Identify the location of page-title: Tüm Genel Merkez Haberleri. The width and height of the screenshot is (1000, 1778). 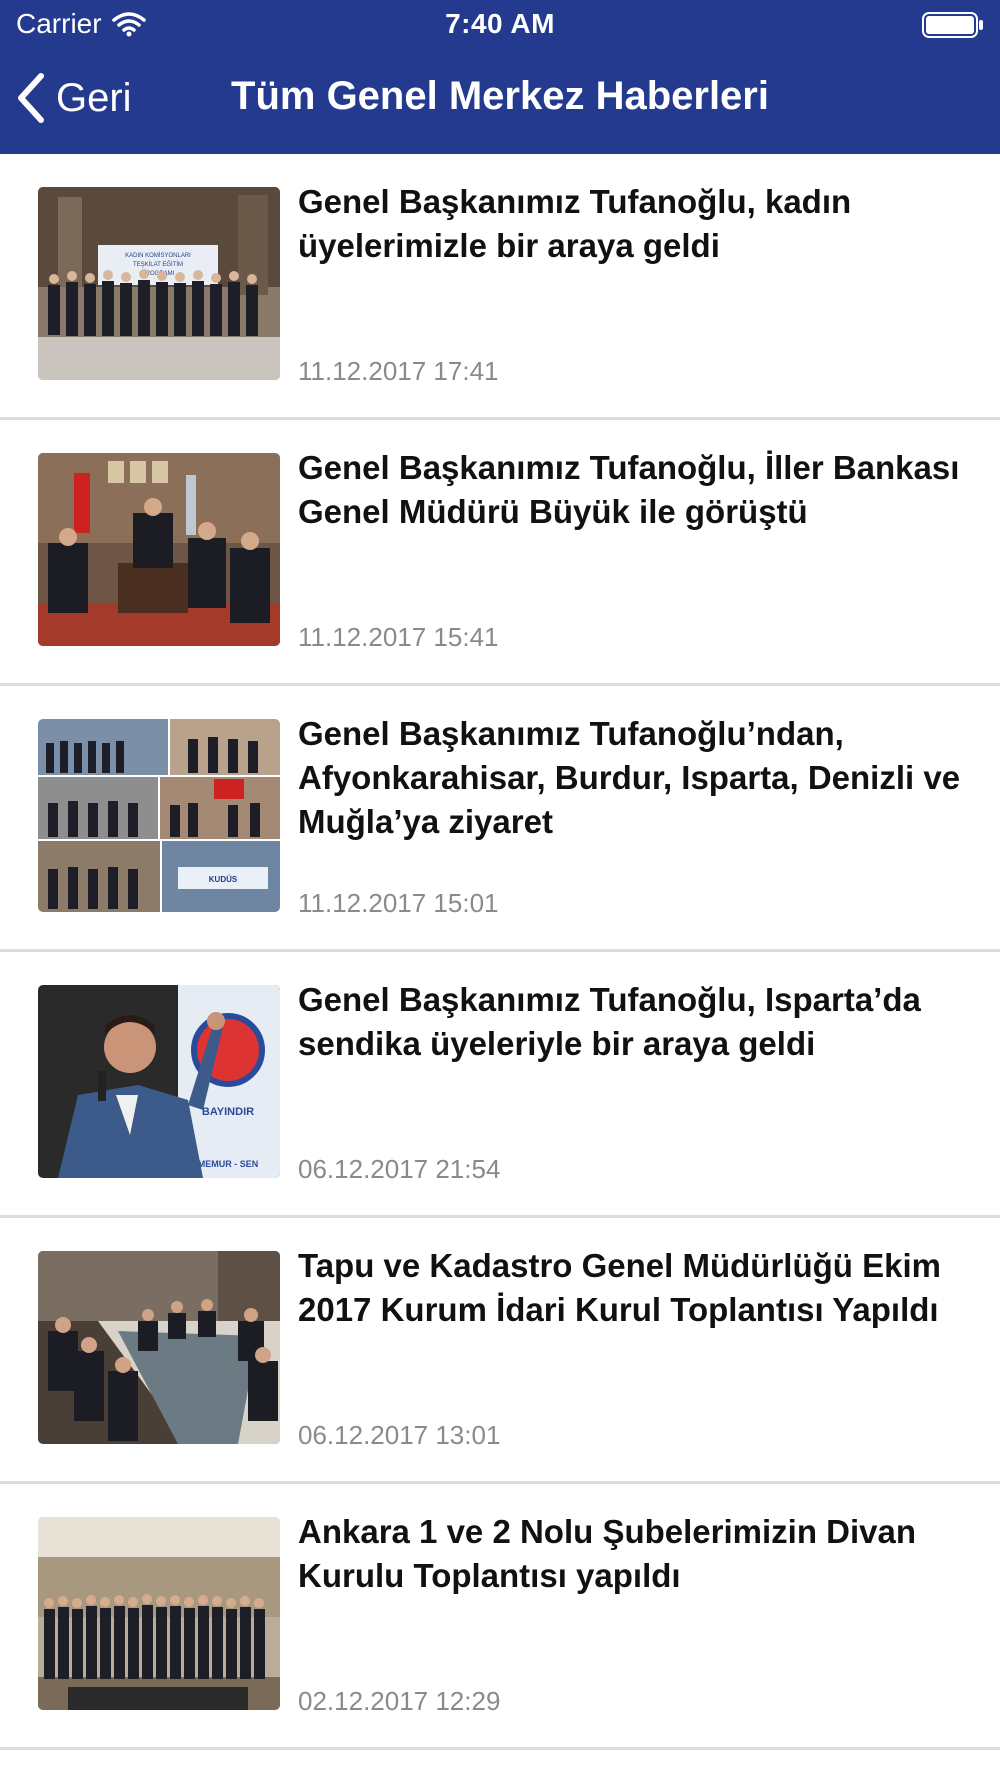
(500, 96).